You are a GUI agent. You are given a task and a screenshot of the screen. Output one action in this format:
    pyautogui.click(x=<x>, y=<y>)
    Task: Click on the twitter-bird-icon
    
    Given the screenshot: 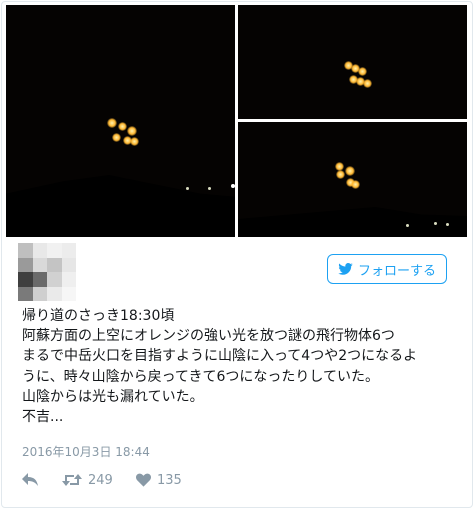 What is the action you would take?
    pyautogui.click(x=345, y=269)
    